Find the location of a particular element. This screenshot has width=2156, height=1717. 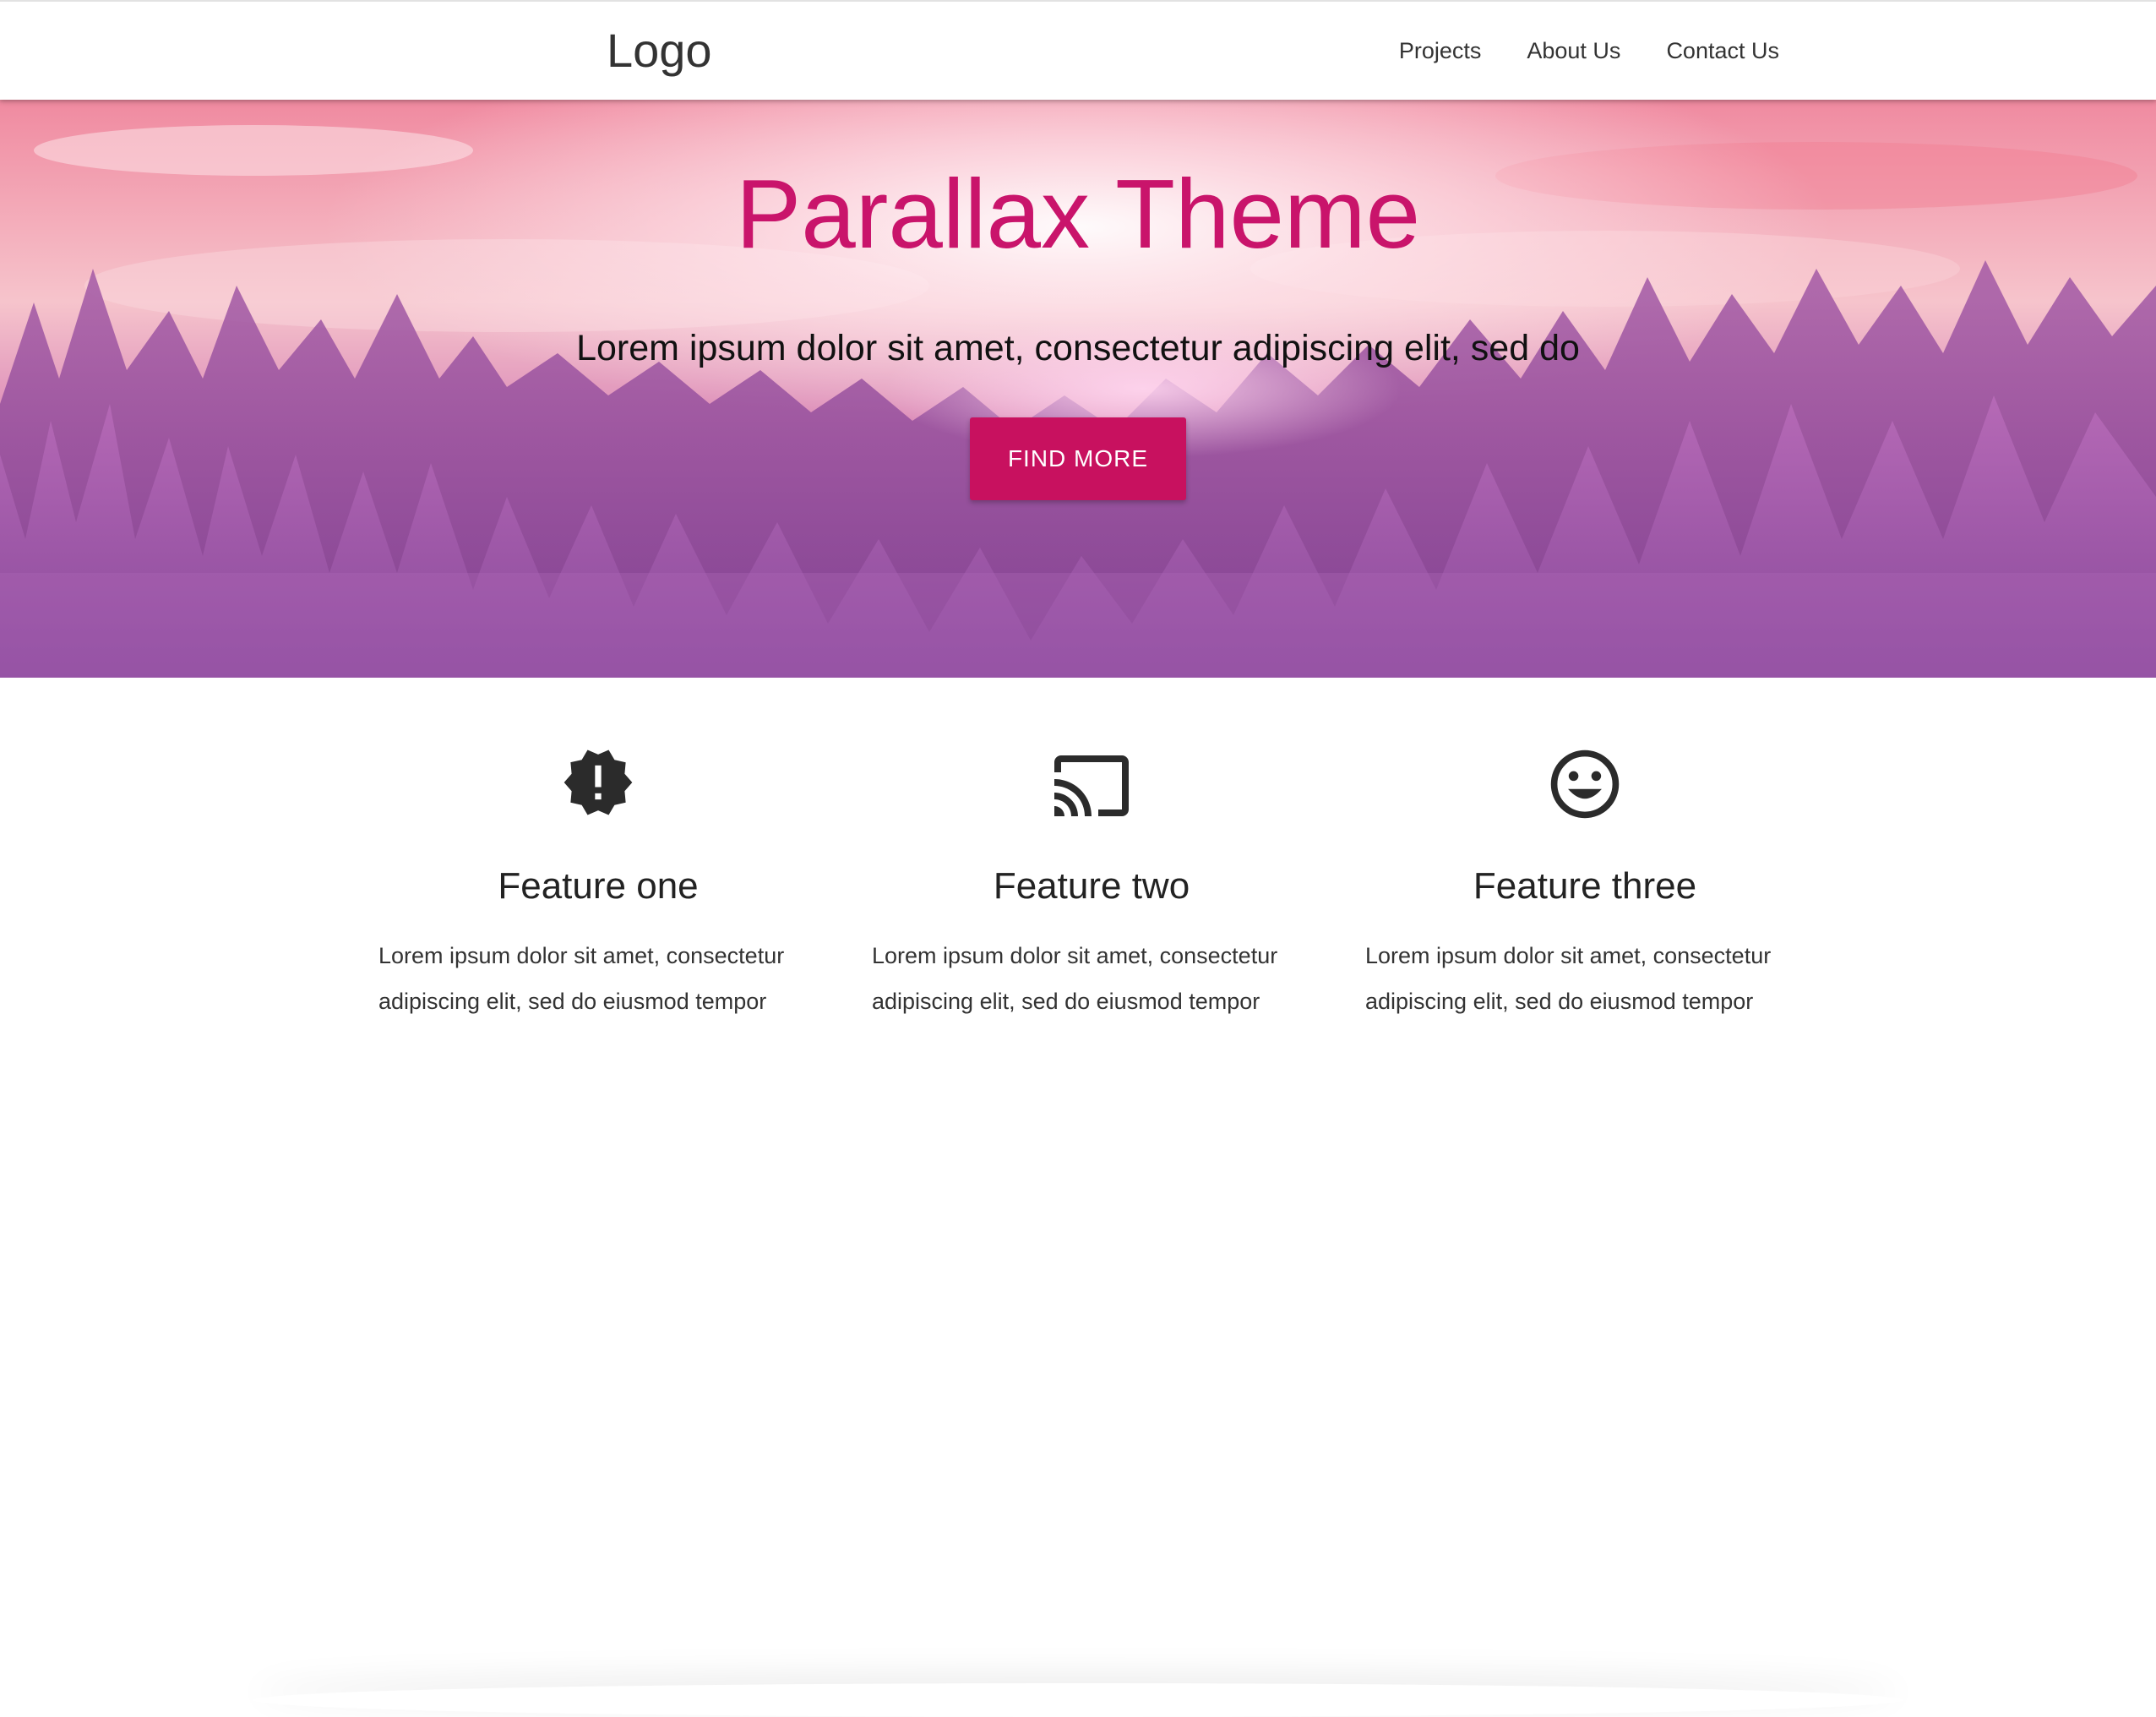

find-more-button: FIND MORE is located at coordinates (1078, 459).